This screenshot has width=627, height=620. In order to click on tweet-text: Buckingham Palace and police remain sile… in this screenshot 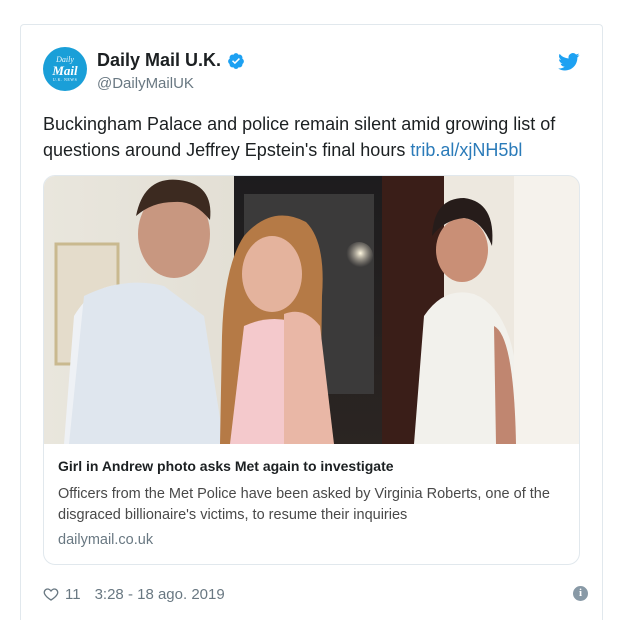, I will do `click(315, 137)`.